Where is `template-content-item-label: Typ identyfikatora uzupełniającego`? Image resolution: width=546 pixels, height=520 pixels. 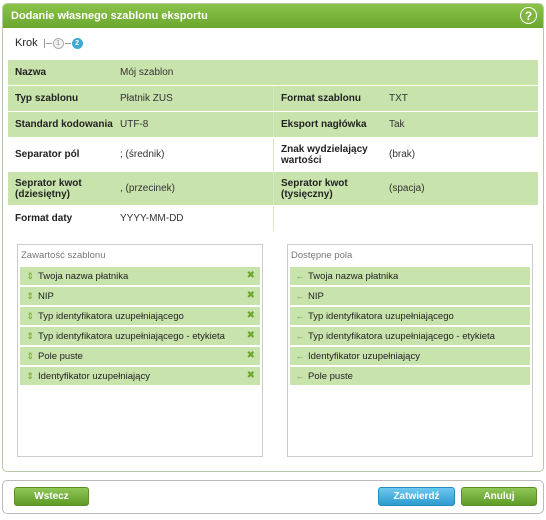
template-content-item-label: Typ identyfikatora uzupełniającego is located at coordinates (111, 316).